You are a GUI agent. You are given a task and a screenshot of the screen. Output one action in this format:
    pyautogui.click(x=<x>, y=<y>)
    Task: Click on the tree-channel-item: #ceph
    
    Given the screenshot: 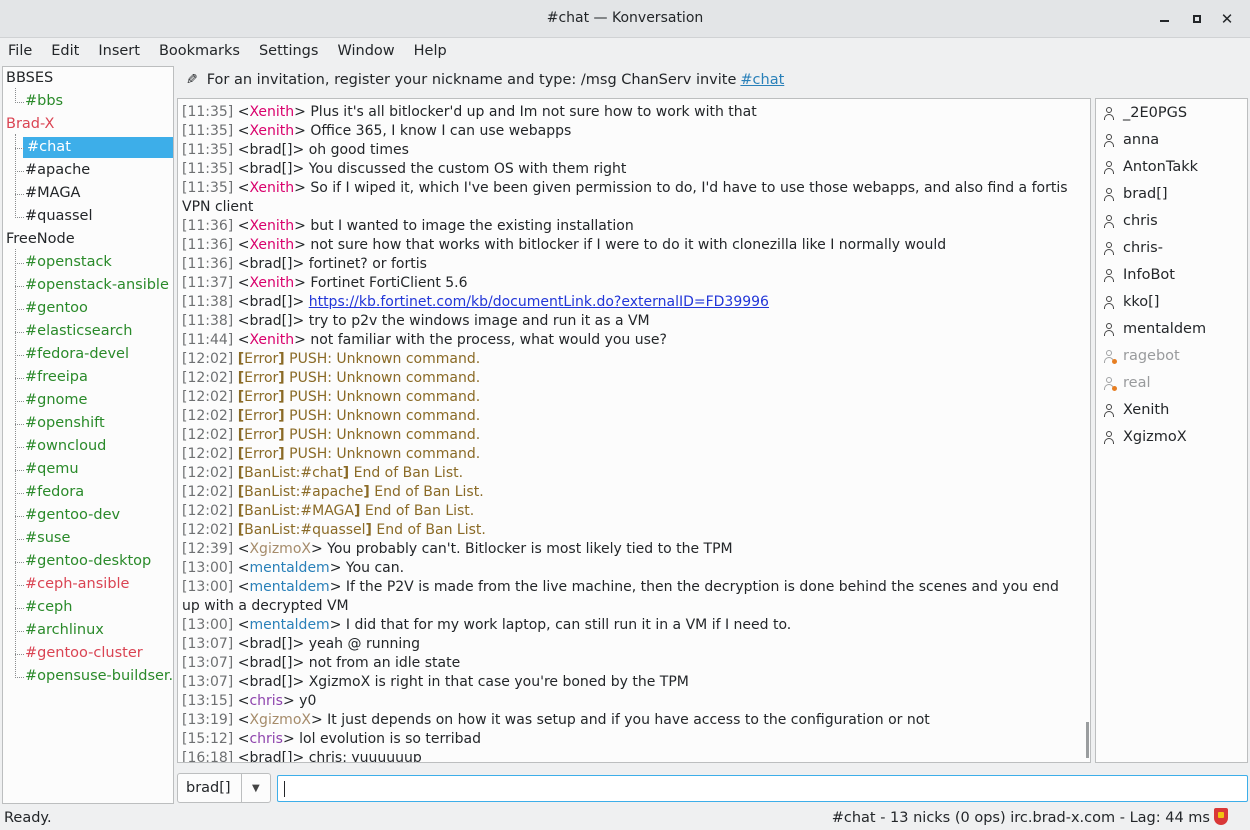 What is the action you would take?
    pyautogui.click(x=48, y=607)
    